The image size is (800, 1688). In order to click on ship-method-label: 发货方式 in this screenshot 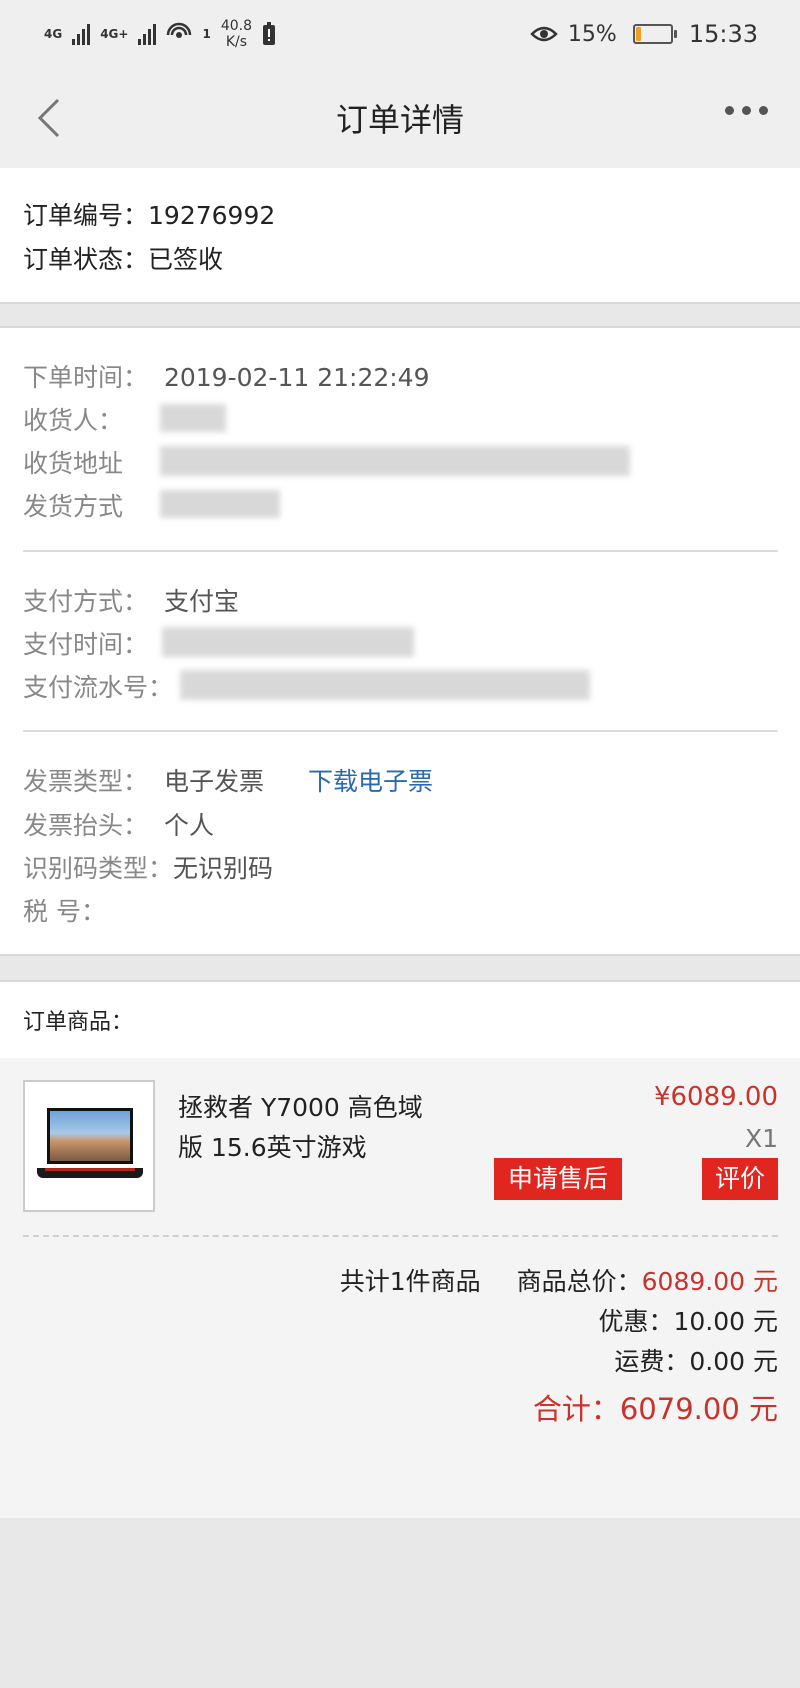, I will do `click(73, 506)`.